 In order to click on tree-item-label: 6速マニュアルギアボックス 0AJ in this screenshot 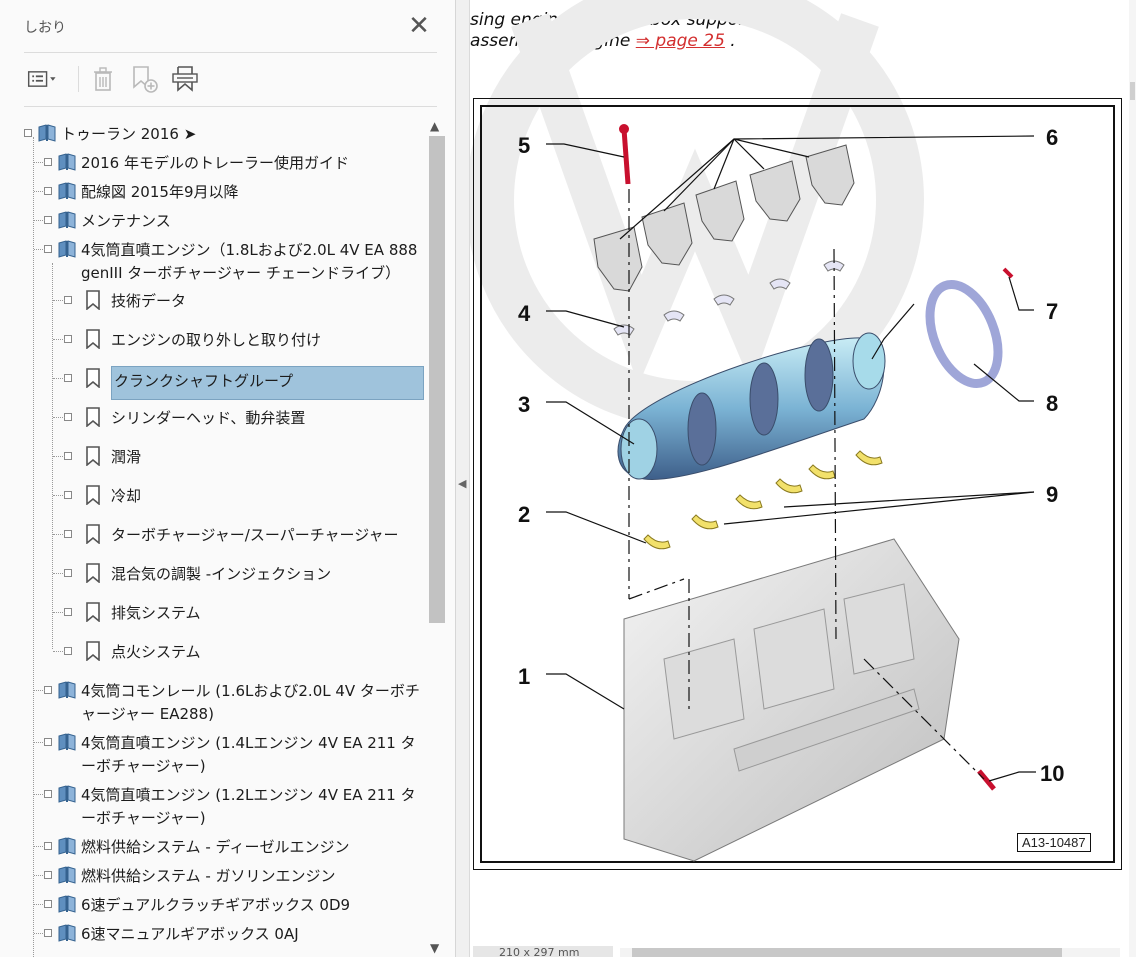, I will do `click(190, 934)`.